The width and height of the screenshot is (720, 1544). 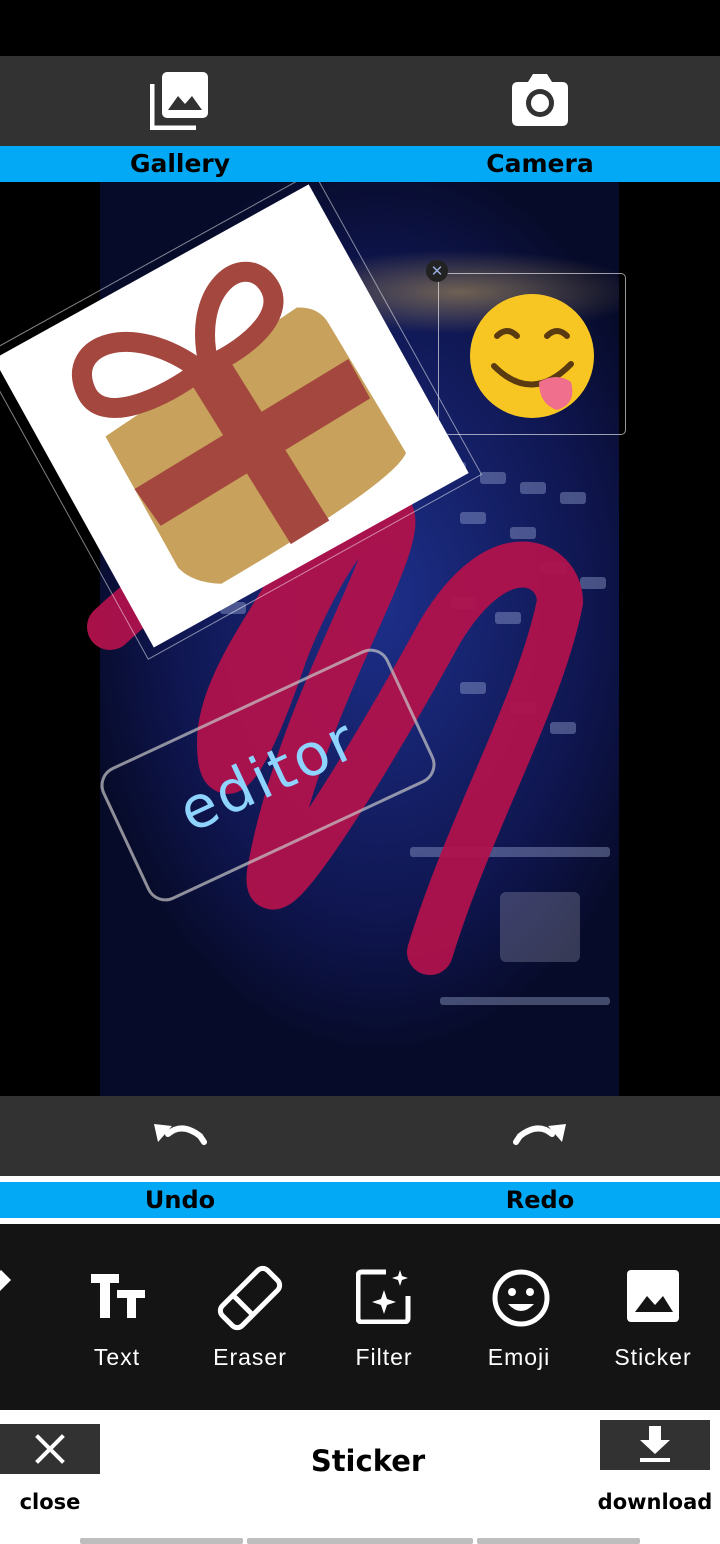 What do you see at coordinates (540, 163) in the screenshot?
I see `camera-label: Camera` at bounding box center [540, 163].